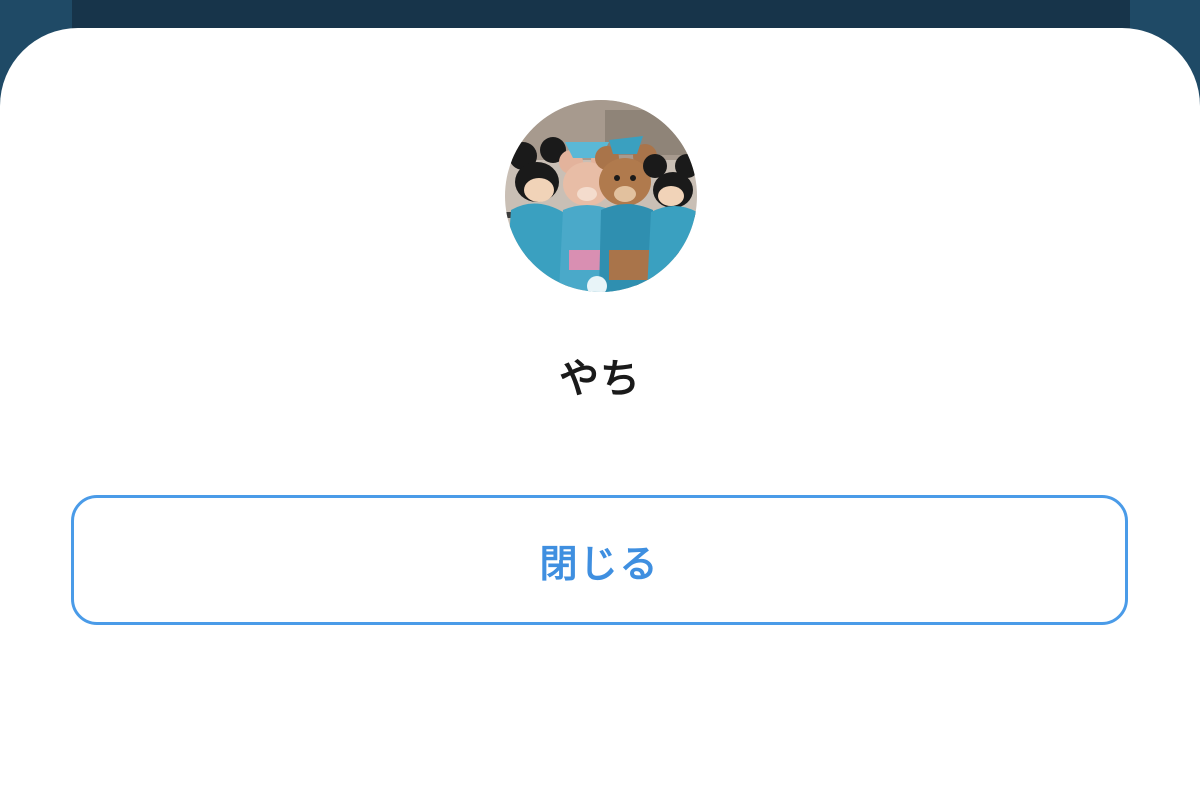 This screenshot has width=1200, height=800. I want to click on avatar, so click(601, 196).